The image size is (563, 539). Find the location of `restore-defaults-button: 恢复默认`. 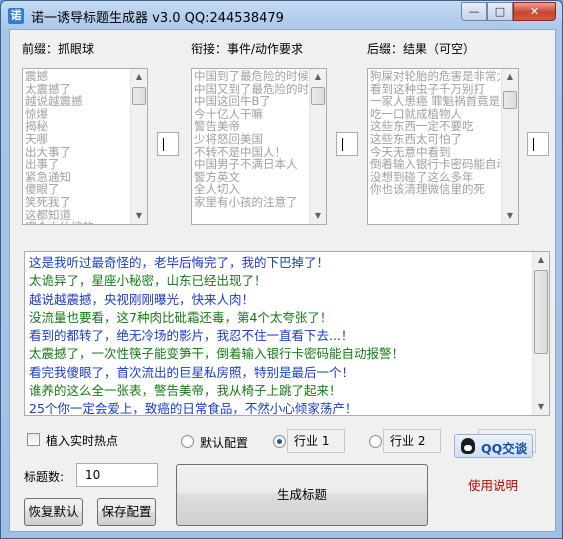

restore-defaults-button: 恢复默认 is located at coordinates (53, 512).